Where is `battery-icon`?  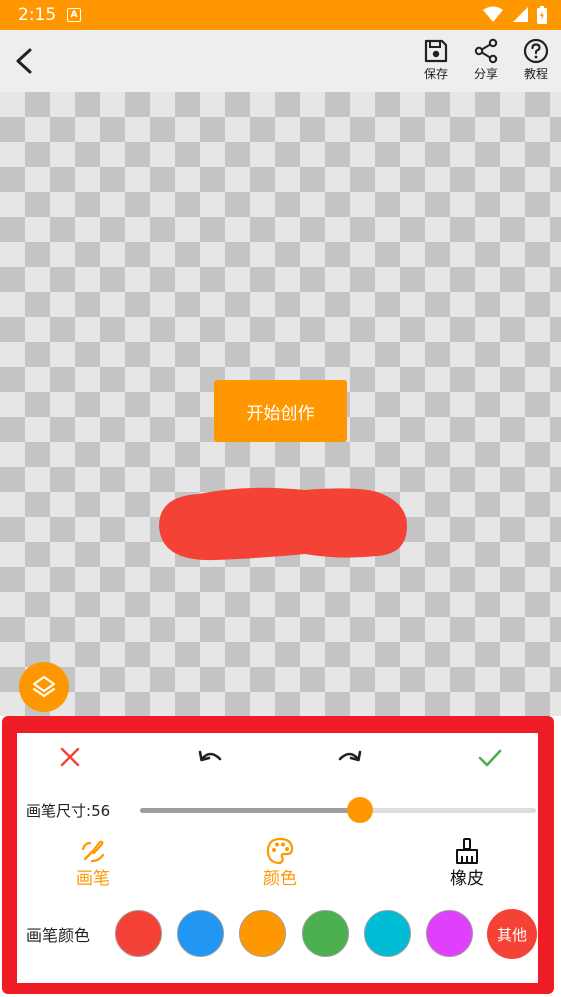 battery-icon is located at coordinates (542, 15).